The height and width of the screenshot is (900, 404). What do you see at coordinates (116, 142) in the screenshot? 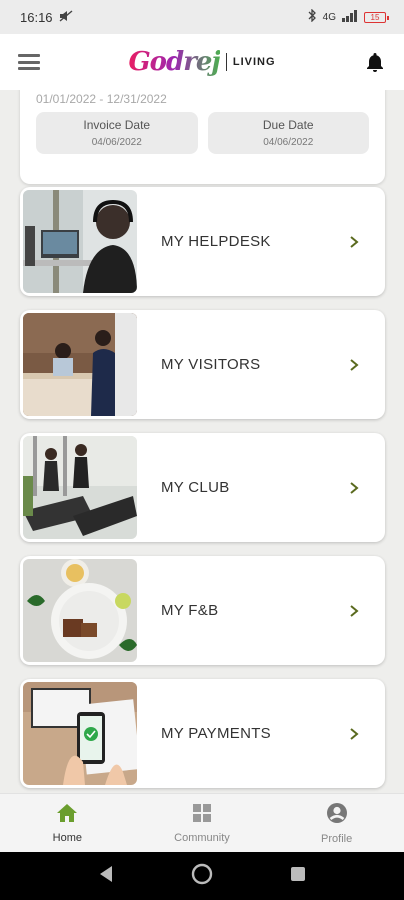
I see `invoice-date-value: 04/06/2022` at bounding box center [116, 142].